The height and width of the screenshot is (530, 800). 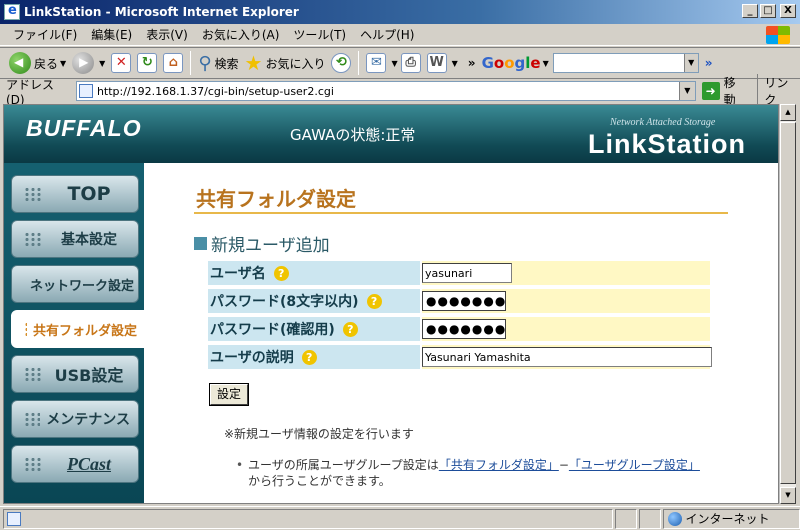 I want to click on linkstation-logo: LinkStation, so click(x=667, y=144).